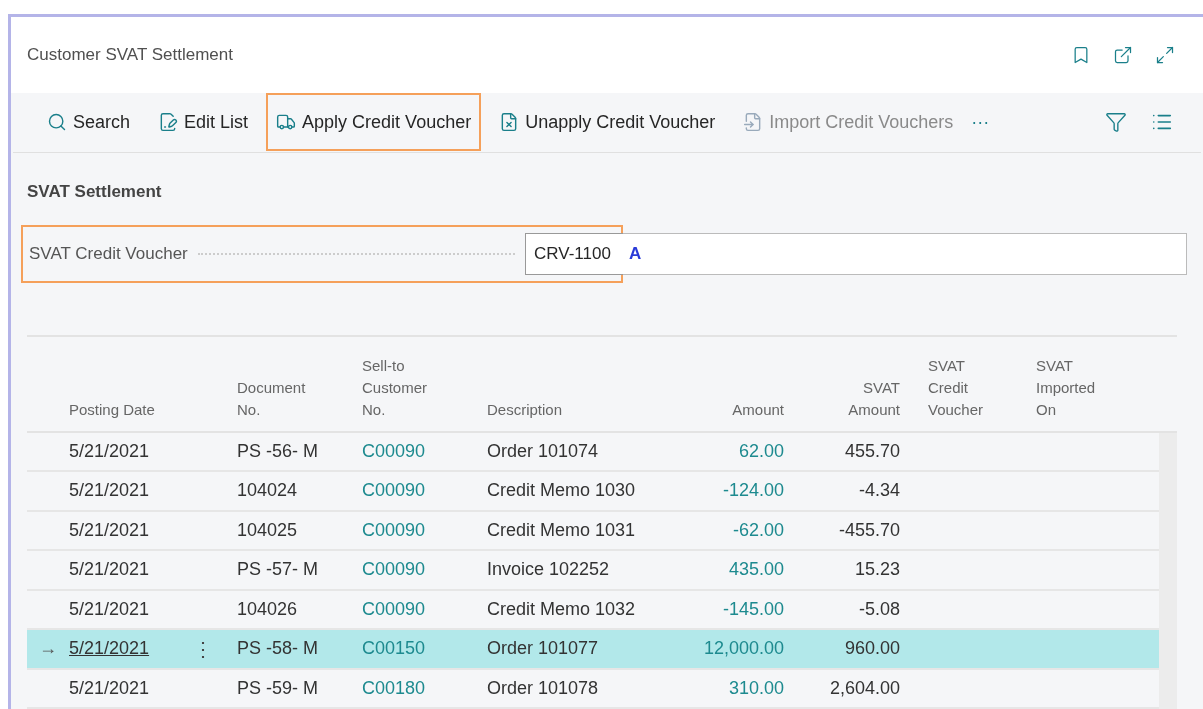  I want to click on table-row: 5/21/2021 104024 C00090 Credit Memo 1030 -124.00 -4.34, so click(593, 492).